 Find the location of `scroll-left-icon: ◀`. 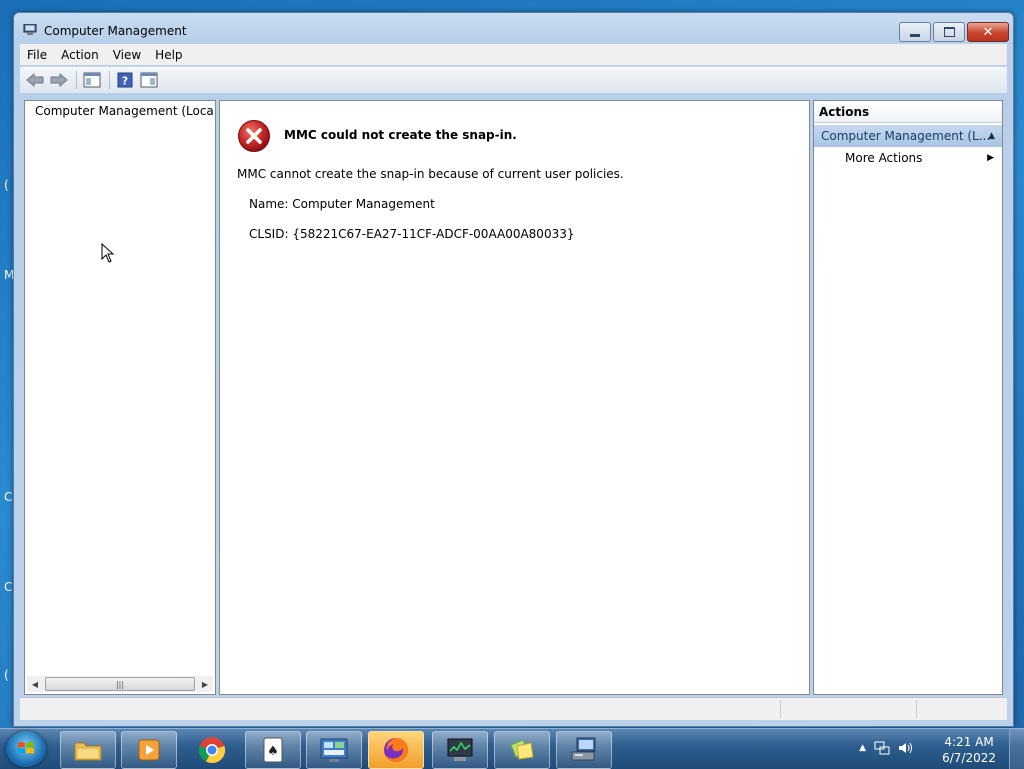

scroll-left-icon: ◀ is located at coordinates (35, 684).